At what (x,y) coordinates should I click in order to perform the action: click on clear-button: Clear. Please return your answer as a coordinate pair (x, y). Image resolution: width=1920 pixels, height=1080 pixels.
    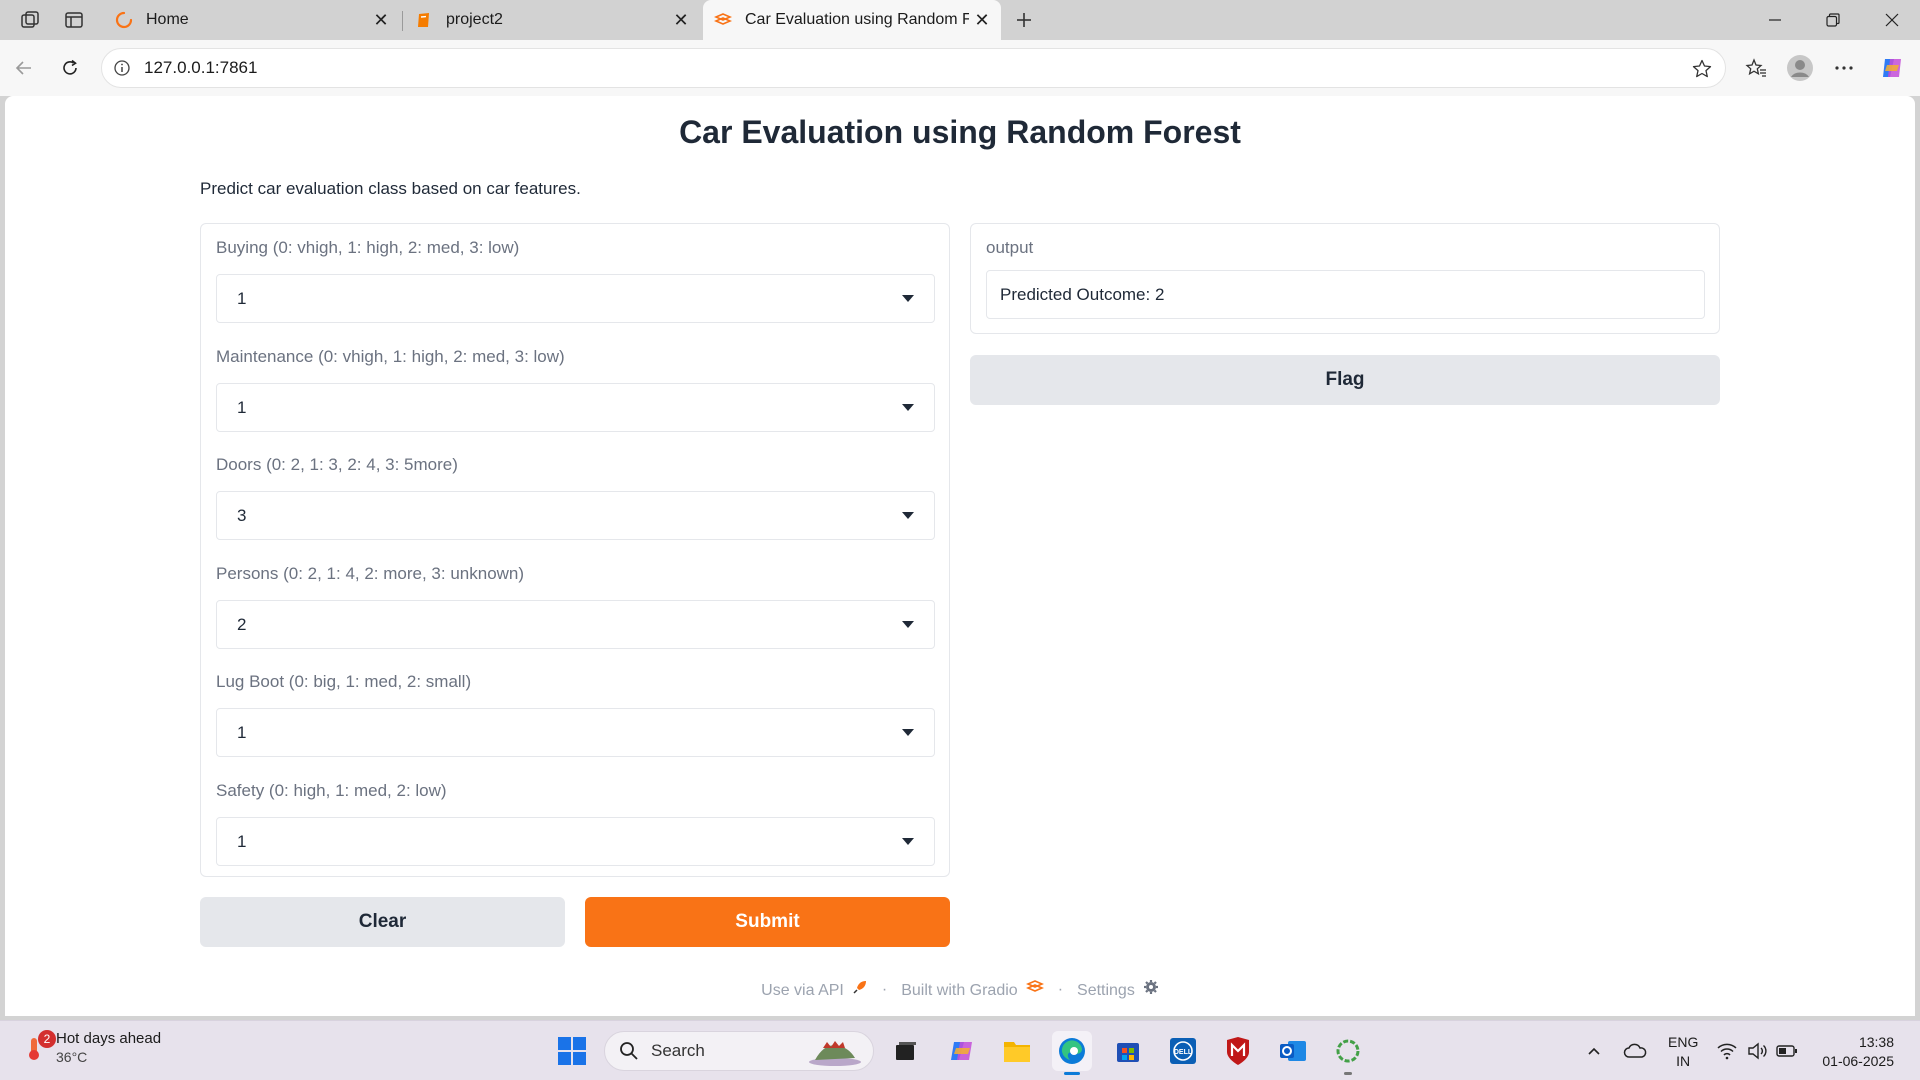
    Looking at the image, I should click on (382, 922).